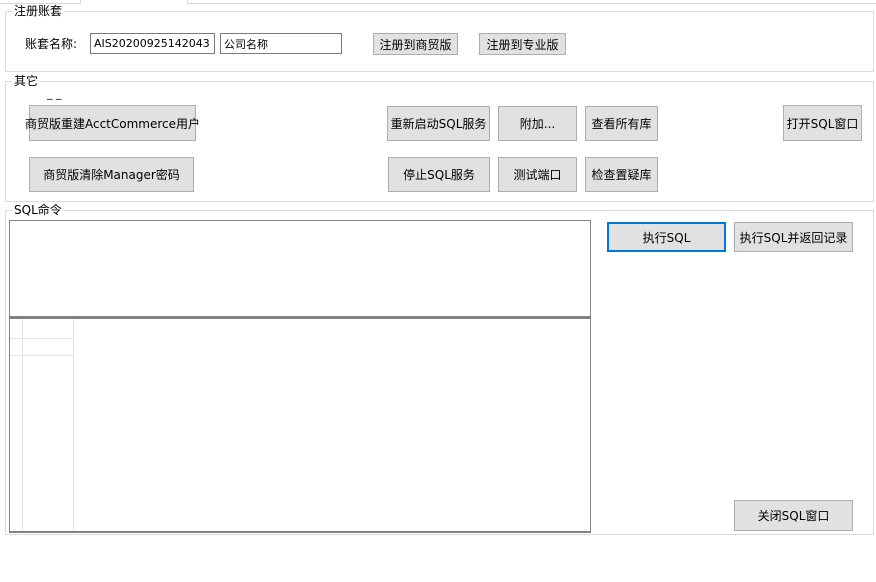 This screenshot has height=582, width=876. What do you see at coordinates (112, 123) in the screenshot?
I see `rebuild-acctcommerce-user-button: 商贸版重建AcctCommerce用户` at bounding box center [112, 123].